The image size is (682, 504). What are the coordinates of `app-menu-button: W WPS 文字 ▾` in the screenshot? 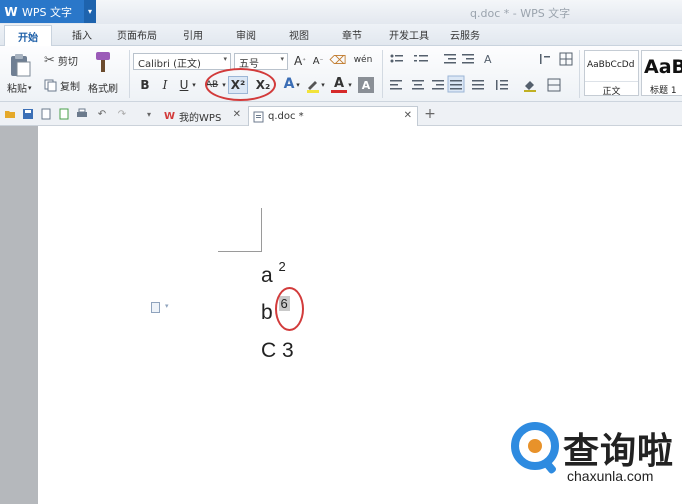 It's located at (48, 11).